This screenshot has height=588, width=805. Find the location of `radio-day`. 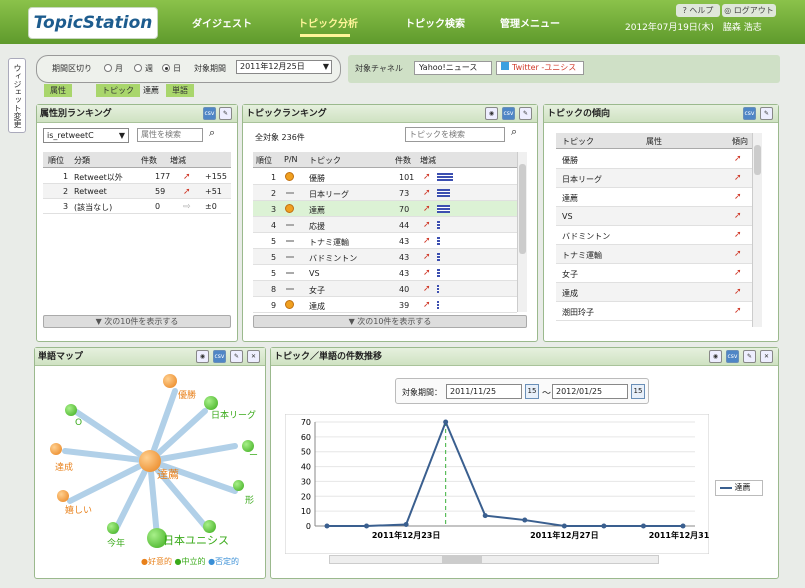

radio-day is located at coordinates (166, 68).